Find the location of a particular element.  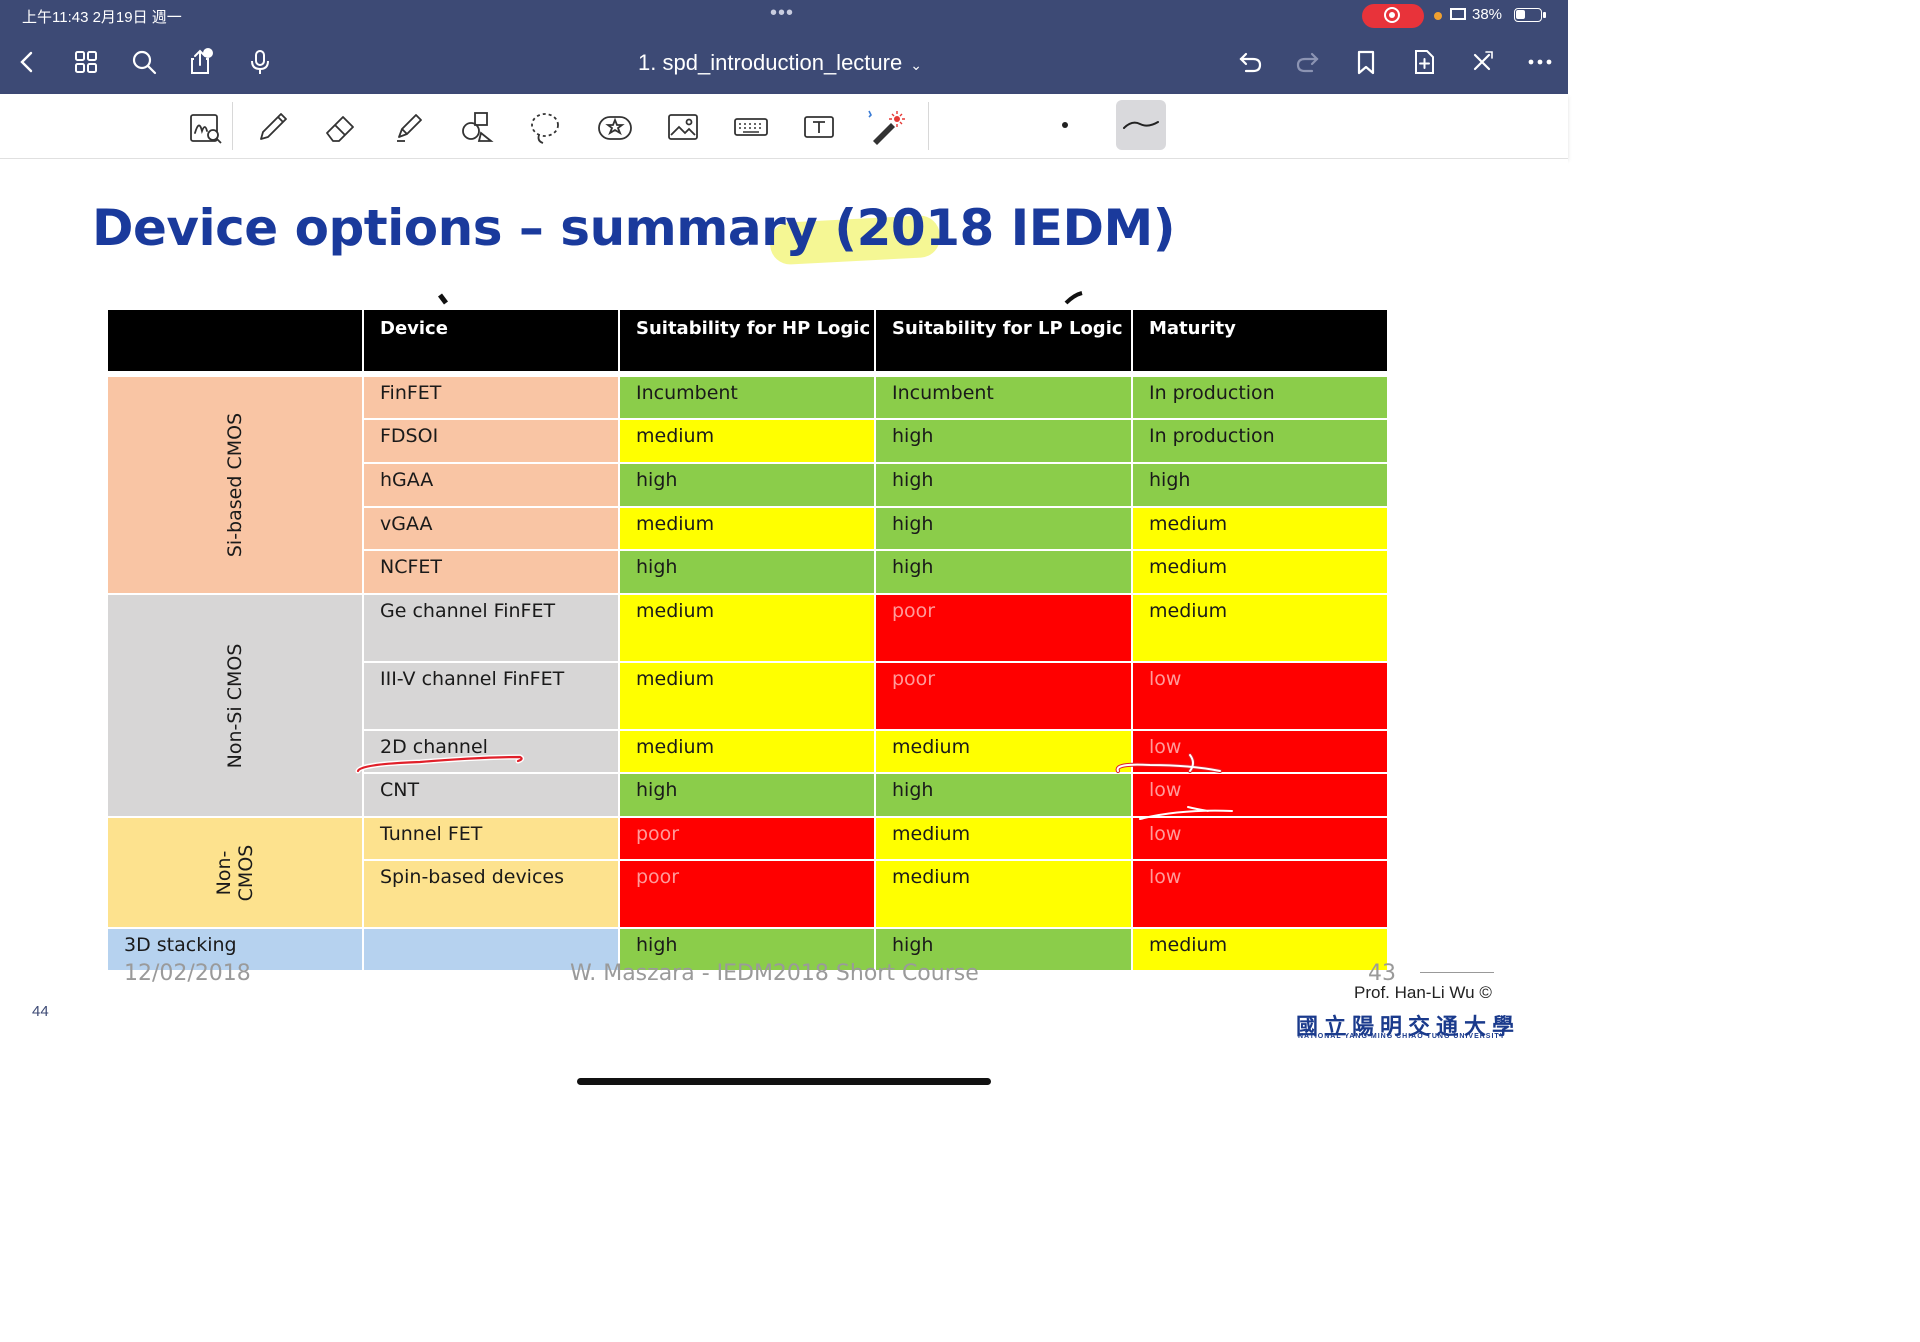

microphone-in-use-dot is located at coordinates (1438, 16).